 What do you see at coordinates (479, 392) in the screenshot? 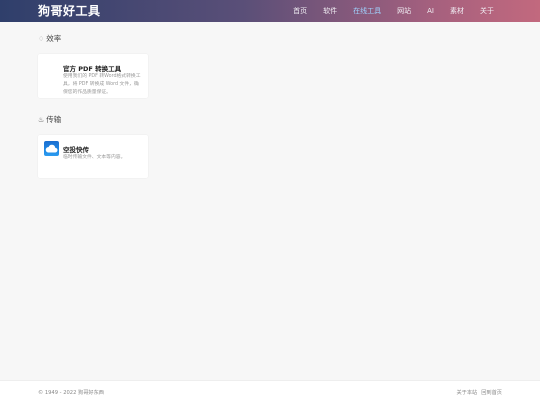
I see `footer-links: 关于本站 回到首页` at bounding box center [479, 392].